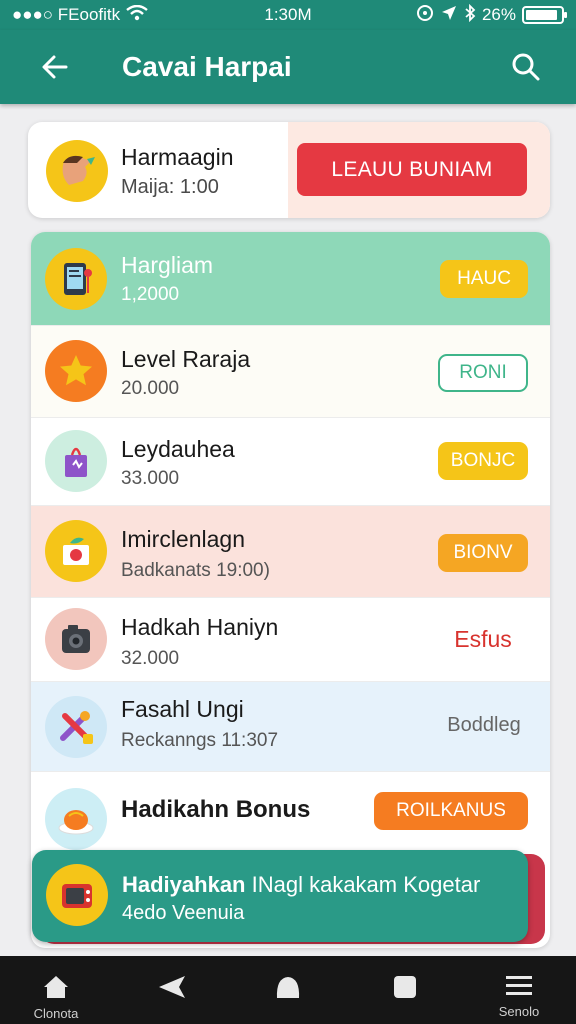 The width and height of the screenshot is (576, 1024). What do you see at coordinates (519, 1011) in the screenshot?
I see `nav-label: Senolo` at bounding box center [519, 1011].